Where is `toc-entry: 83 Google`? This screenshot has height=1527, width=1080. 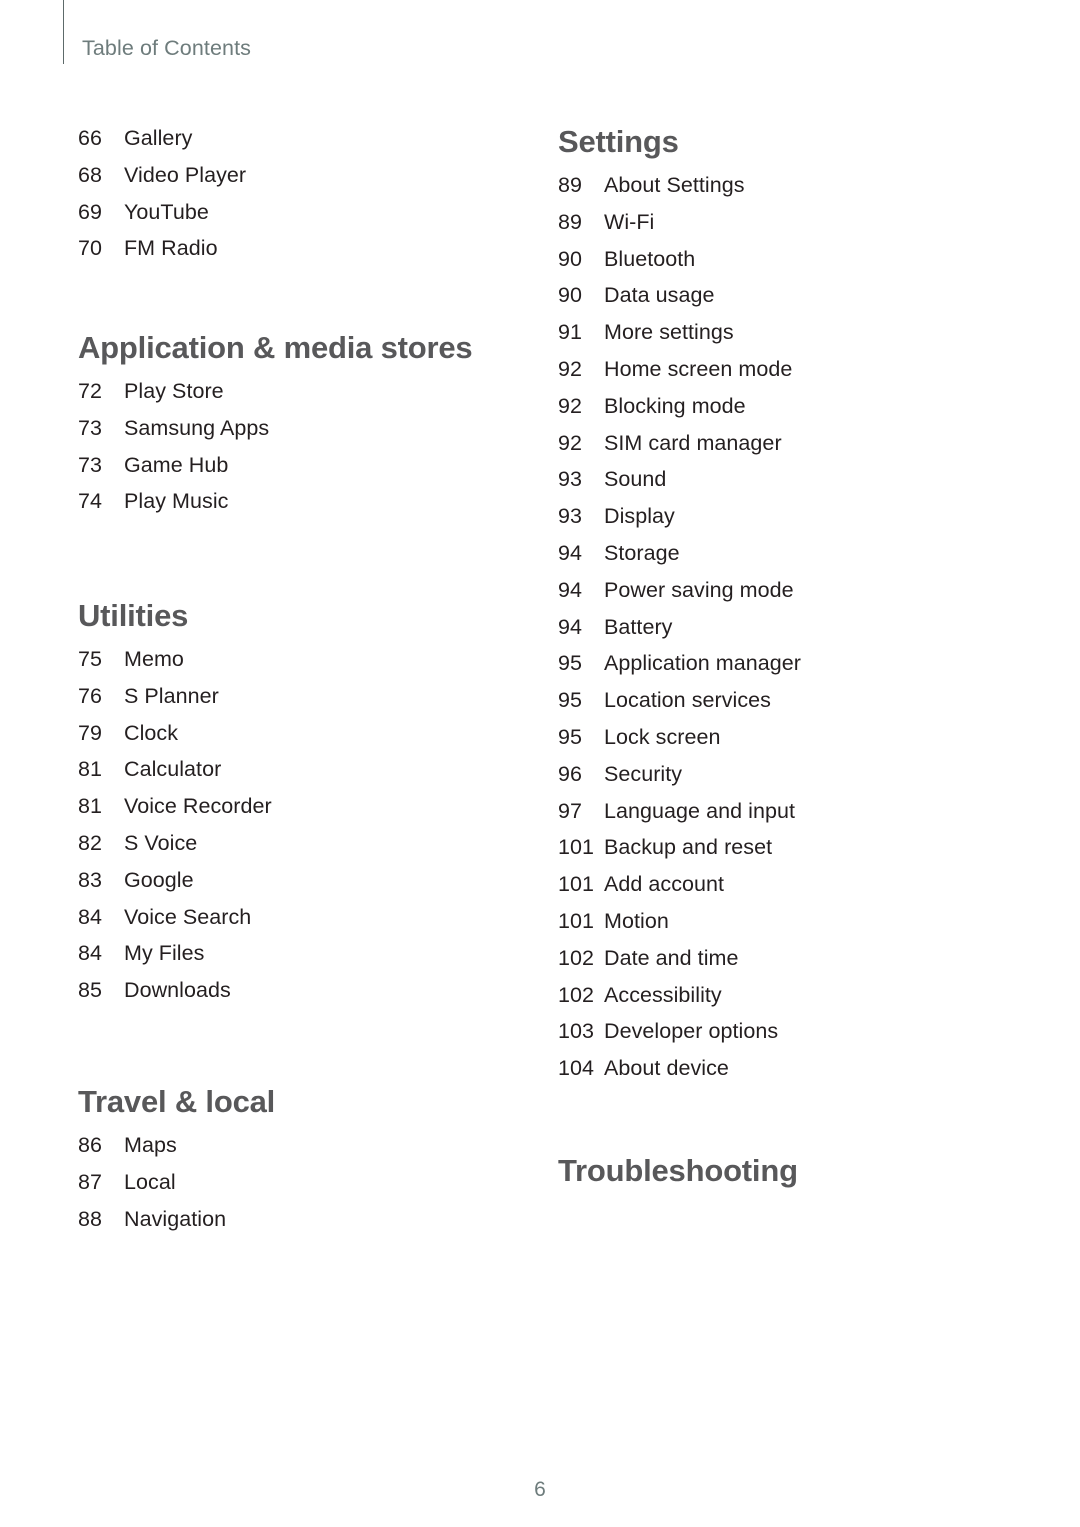 toc-entry: 83 Google is located at coordinates (175, 886).